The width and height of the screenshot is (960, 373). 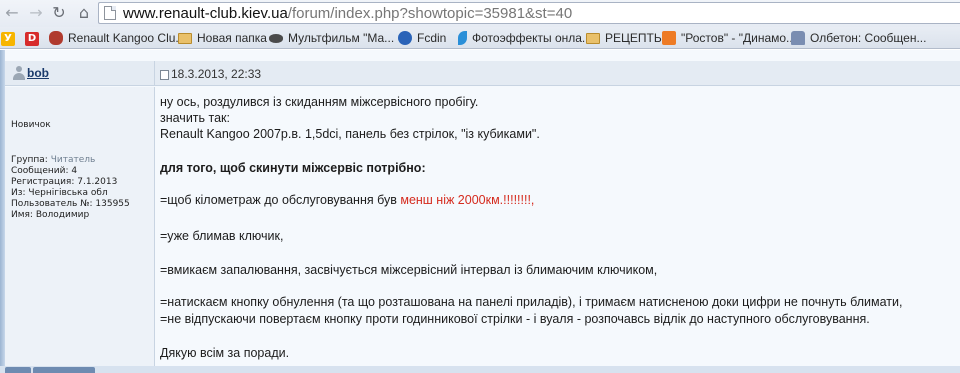 What do you see at coordinates (216, 74) in the screenshot?
I see `post-date: 18.3.2013, 22:33` at bounding box center [216, 74].